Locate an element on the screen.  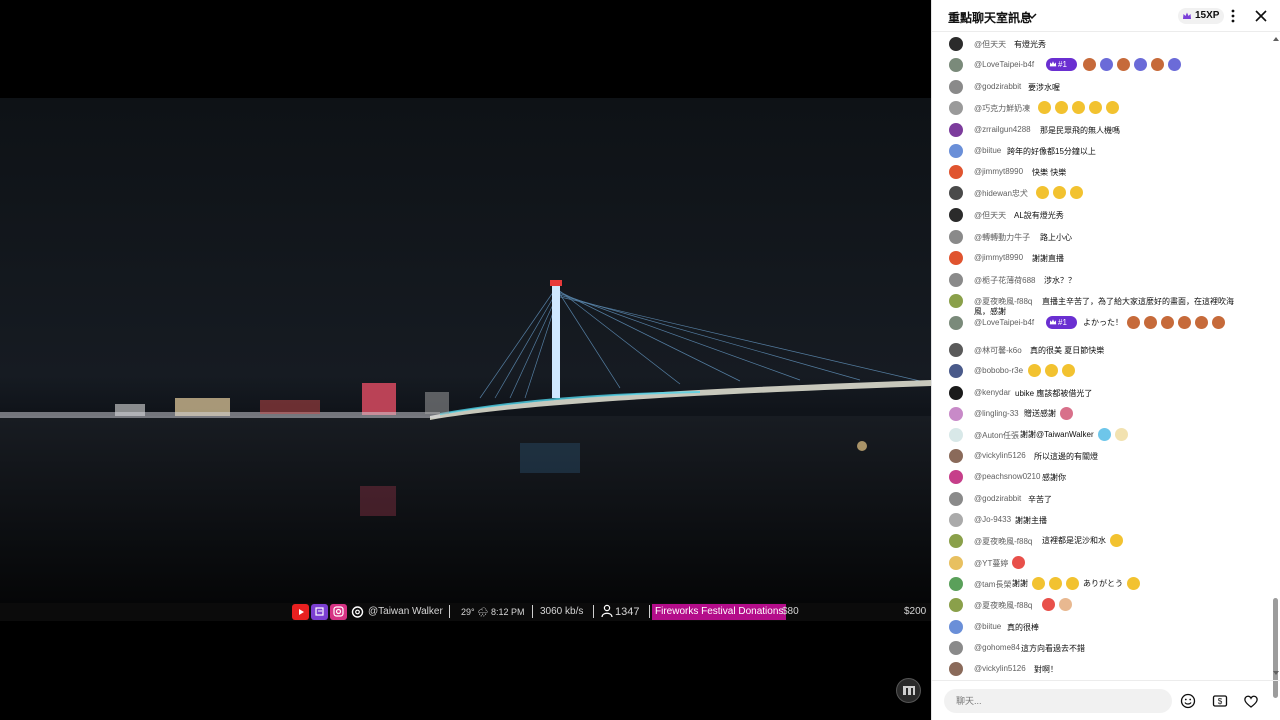
chat-message: @LoveTaipei-b4f #1 is located at coordinates (1102, 65).